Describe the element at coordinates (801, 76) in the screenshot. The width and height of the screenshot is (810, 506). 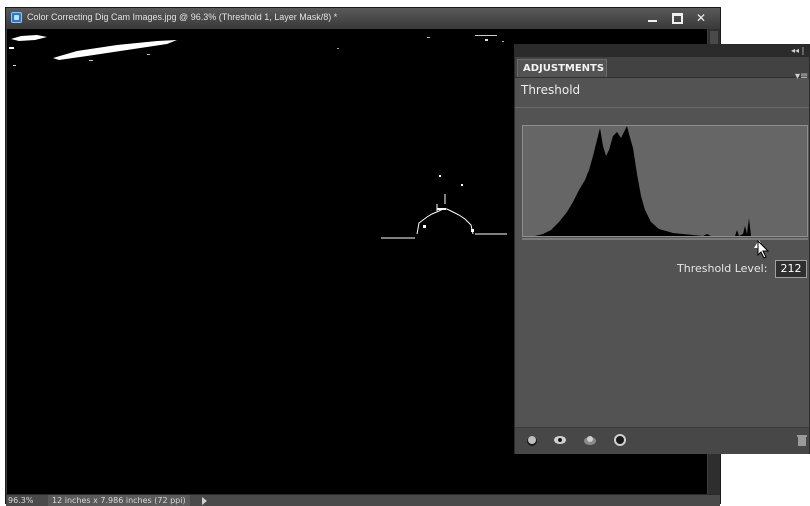
I see `panel-menu-icon: ▾≡` at that location.